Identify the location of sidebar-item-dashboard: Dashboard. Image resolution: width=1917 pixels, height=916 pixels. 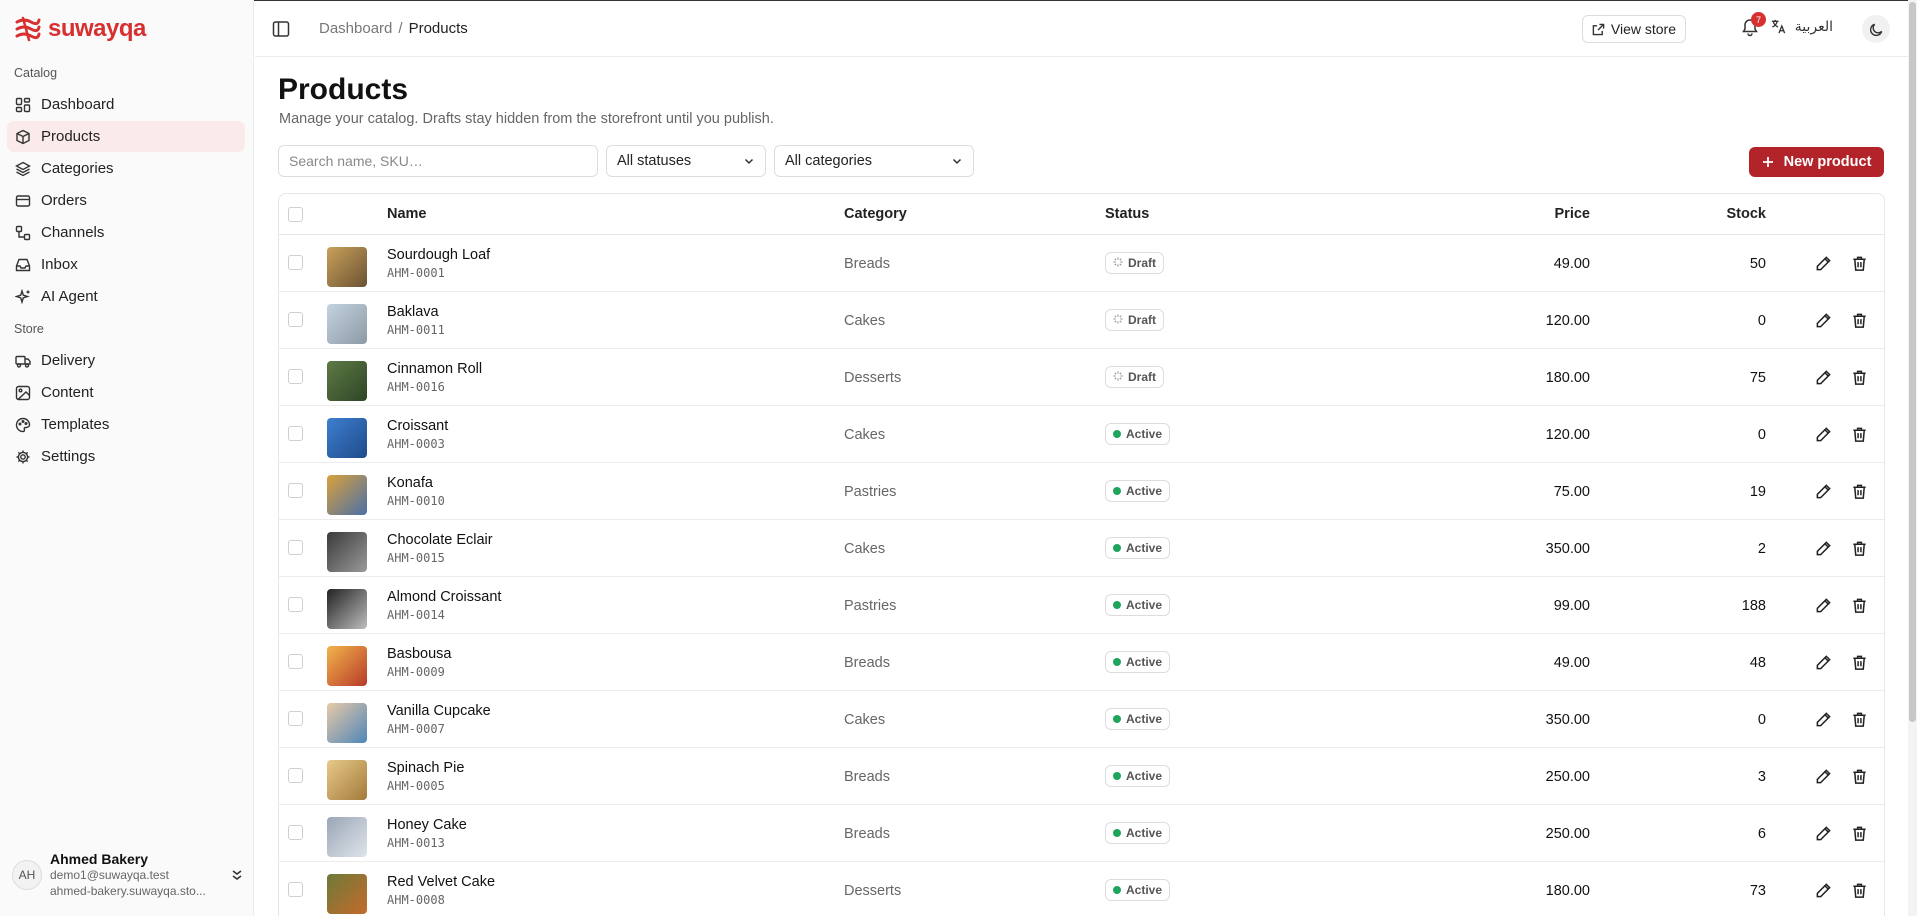
(126, 104).